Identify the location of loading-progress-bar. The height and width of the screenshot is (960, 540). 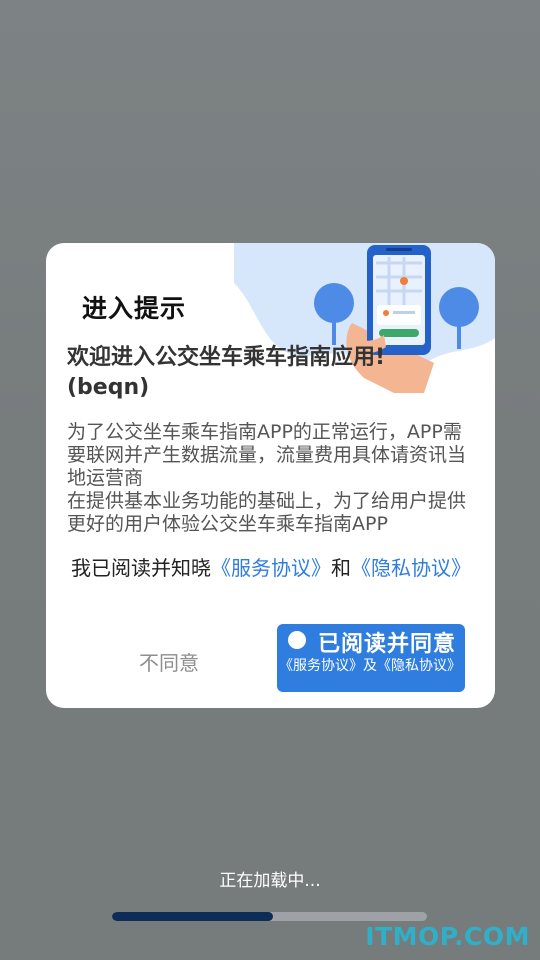
(269, 916).